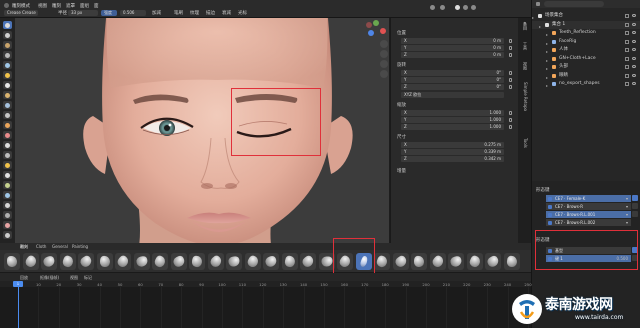 The image size is (640, 328). I want to click on snake-hook-tool, so click(7, 185).